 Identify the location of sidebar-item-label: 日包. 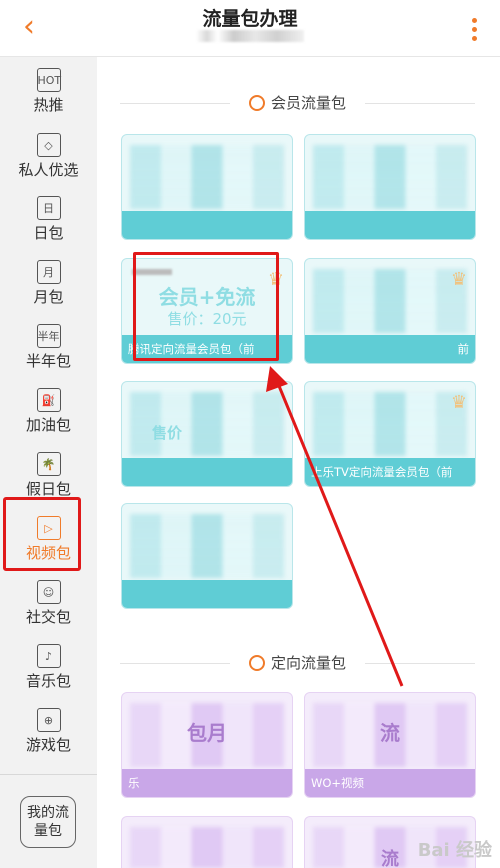
(48, 233).